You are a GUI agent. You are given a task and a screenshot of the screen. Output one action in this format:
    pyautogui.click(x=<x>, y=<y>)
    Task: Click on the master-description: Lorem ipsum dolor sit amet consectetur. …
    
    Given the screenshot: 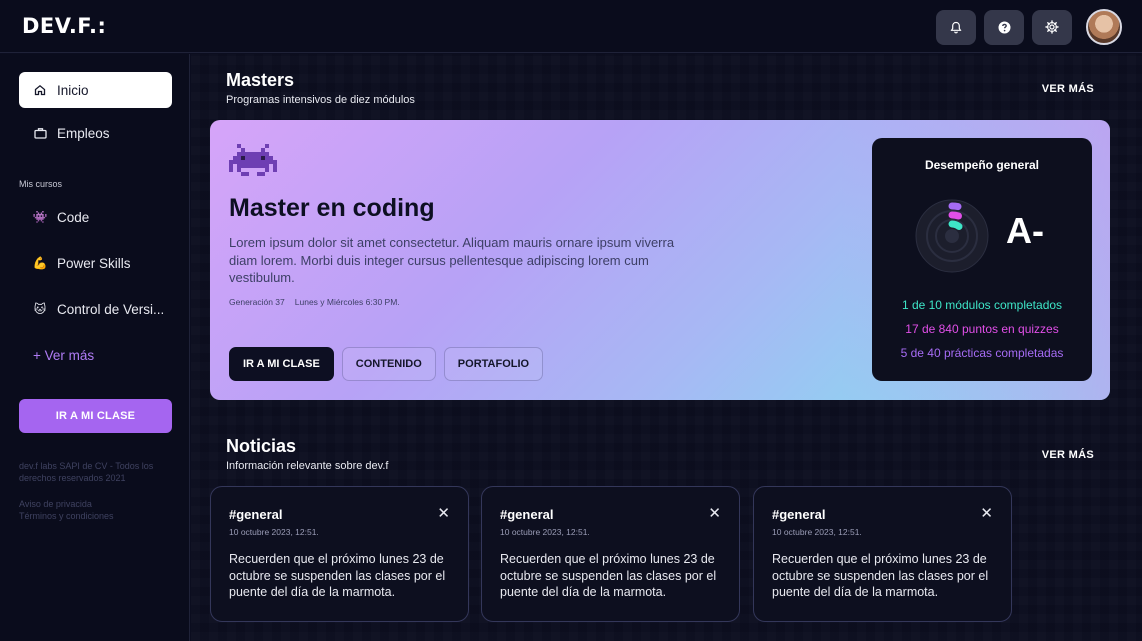 What is the action you would take?
    pyautogui.click(x=452, y=260)
    